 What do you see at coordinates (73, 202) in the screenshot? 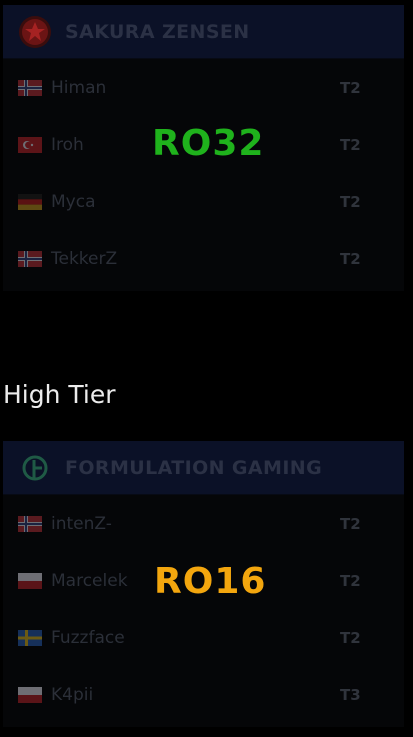
I see `player-name: Myca` at bounding box center [73, 202].